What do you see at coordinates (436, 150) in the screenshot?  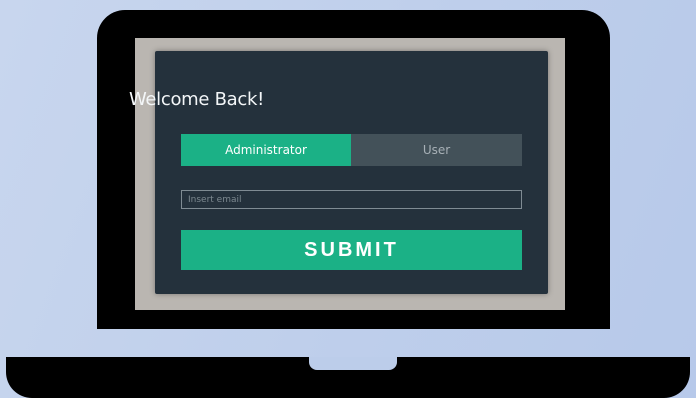 I see `tab-user: User` at bounding box center [436, 150].